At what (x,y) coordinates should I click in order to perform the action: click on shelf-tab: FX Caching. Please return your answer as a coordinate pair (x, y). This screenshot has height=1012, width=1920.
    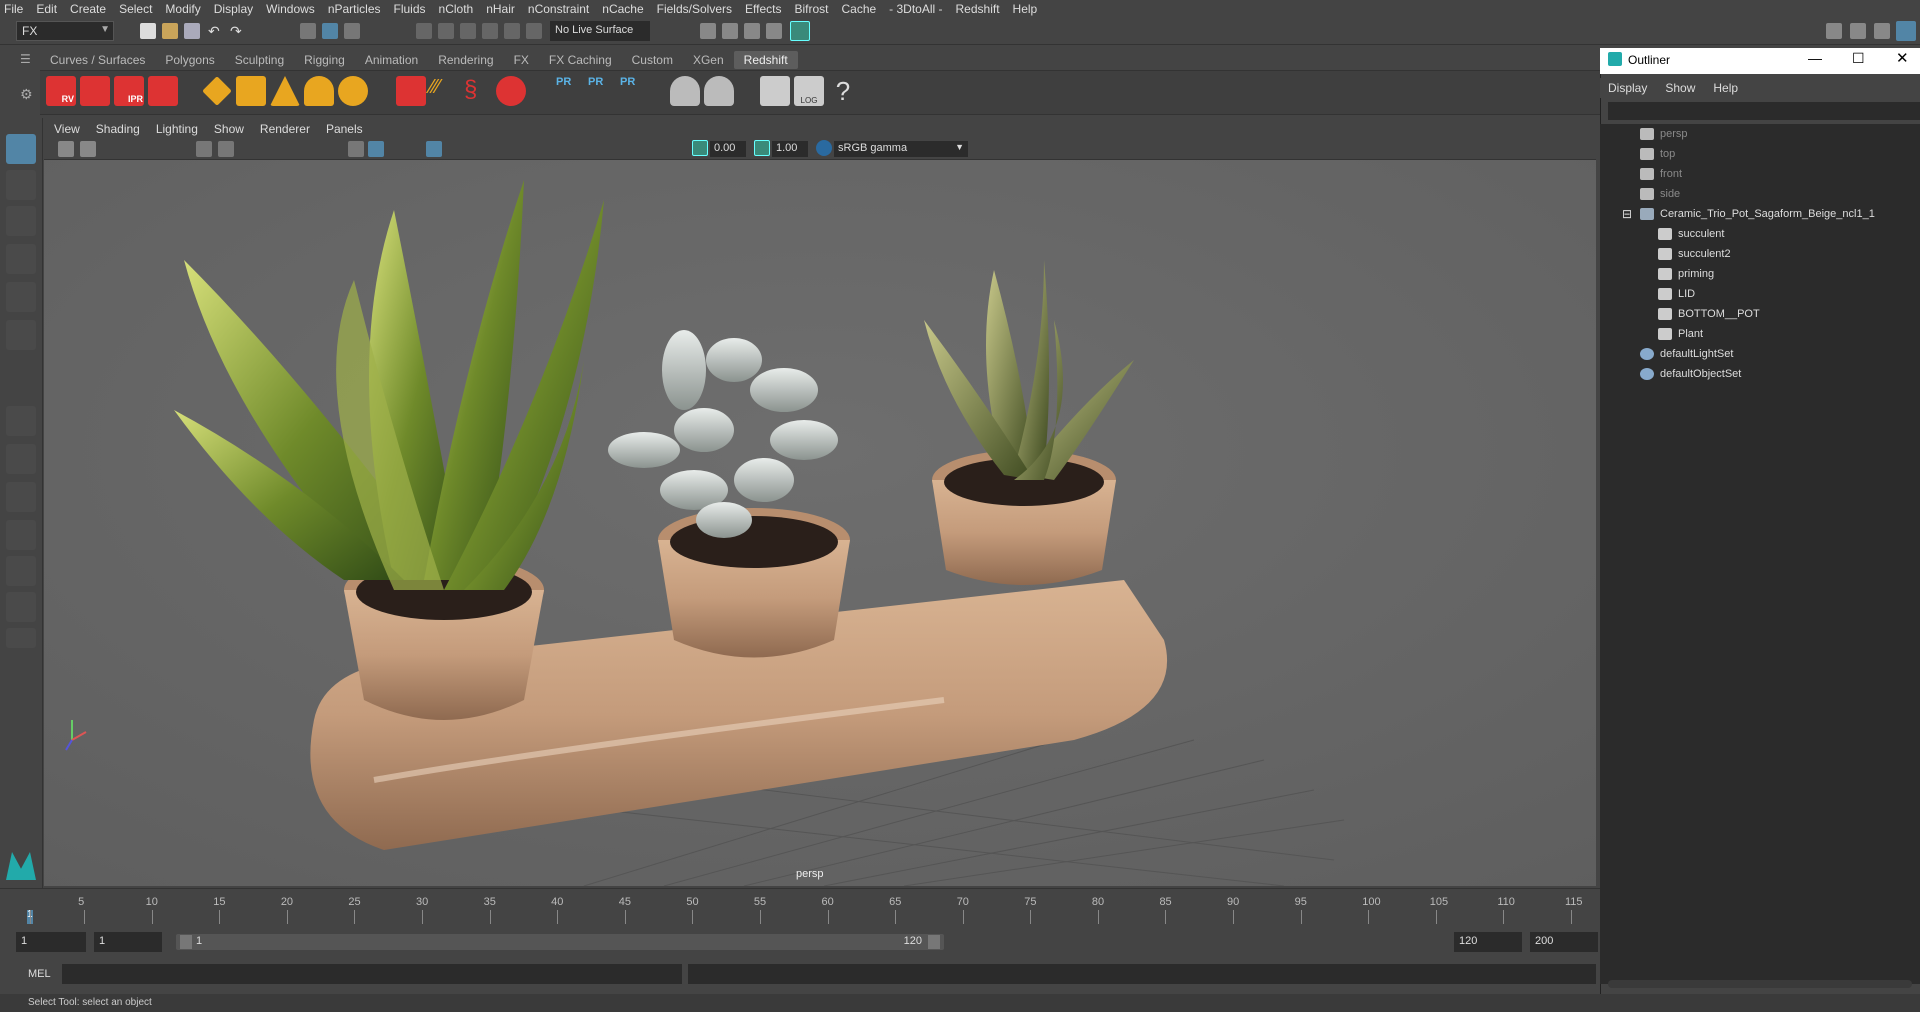
    Looking at the image, I should click on (580, 60).